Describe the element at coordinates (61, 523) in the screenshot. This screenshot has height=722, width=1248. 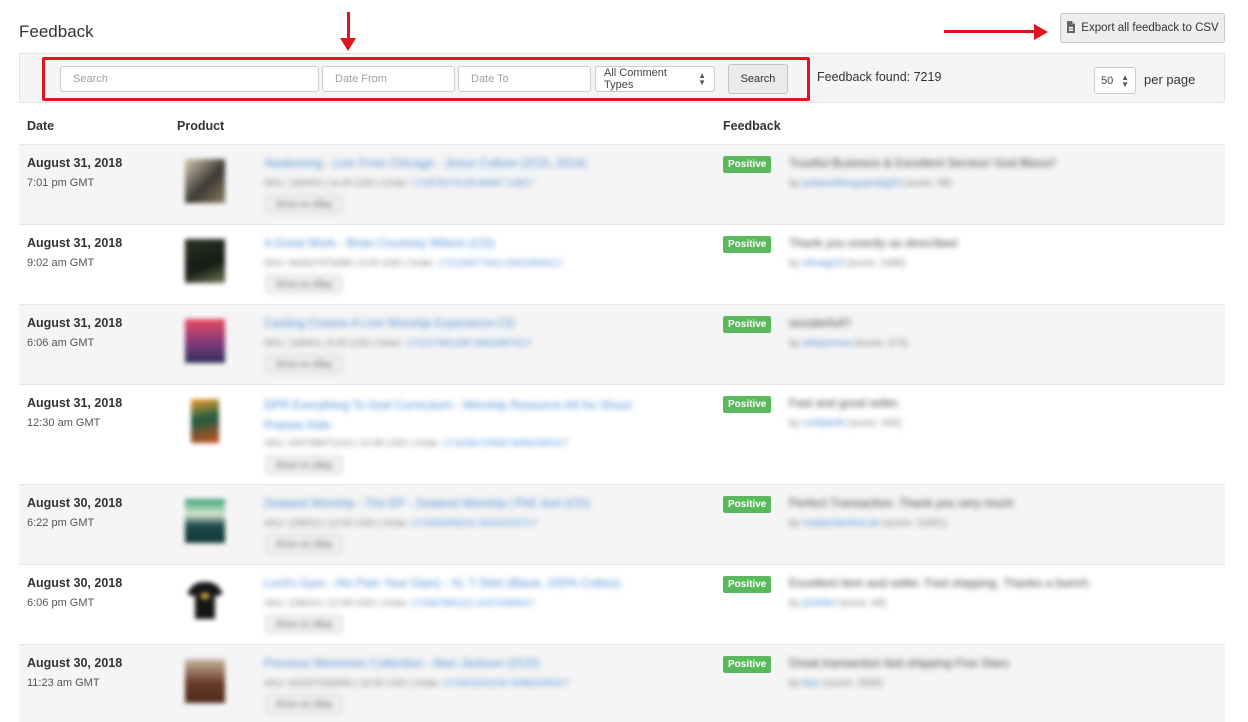
I see `row-time: 6:22 pm GMT` at that location.